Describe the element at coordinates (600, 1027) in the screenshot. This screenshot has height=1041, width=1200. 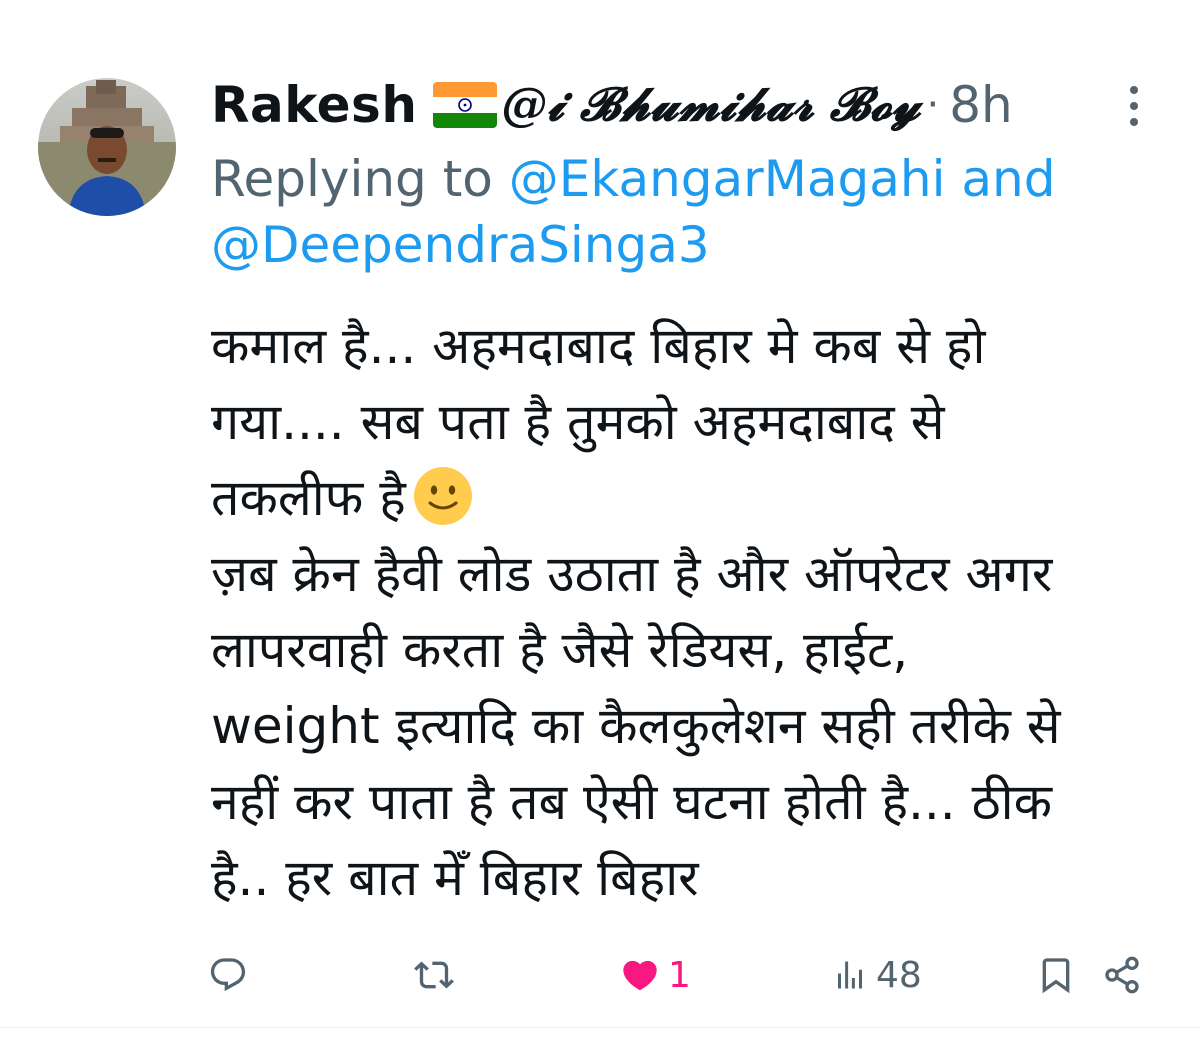
I see `divider` at that location.